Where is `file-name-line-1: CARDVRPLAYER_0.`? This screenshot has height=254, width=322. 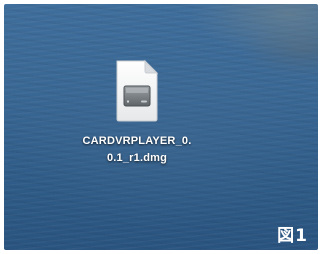 file-name-line-1: CARDVRPLAYER_0. is located at coordinates (137, 141).